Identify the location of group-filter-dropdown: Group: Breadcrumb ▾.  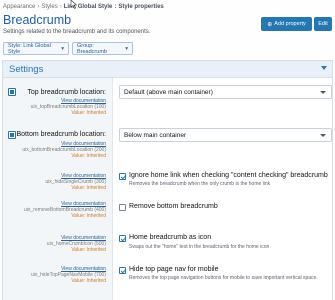
(102, 48).